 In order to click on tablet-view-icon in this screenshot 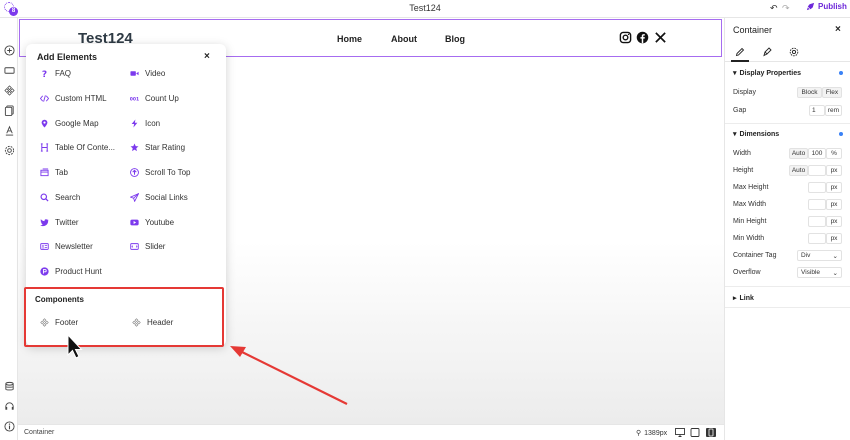, I will do `click(695, 432)`.